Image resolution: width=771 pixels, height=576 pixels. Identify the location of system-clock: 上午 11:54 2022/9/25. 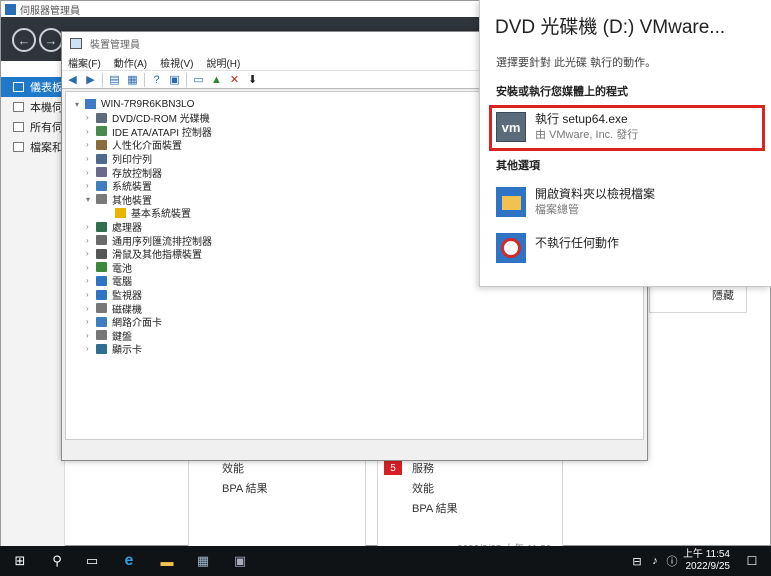
(706, 561).